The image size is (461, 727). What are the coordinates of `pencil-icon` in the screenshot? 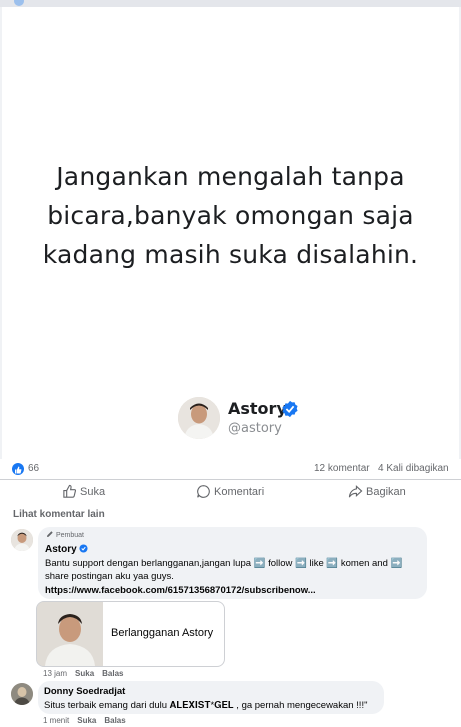 It's located at (50, 534).